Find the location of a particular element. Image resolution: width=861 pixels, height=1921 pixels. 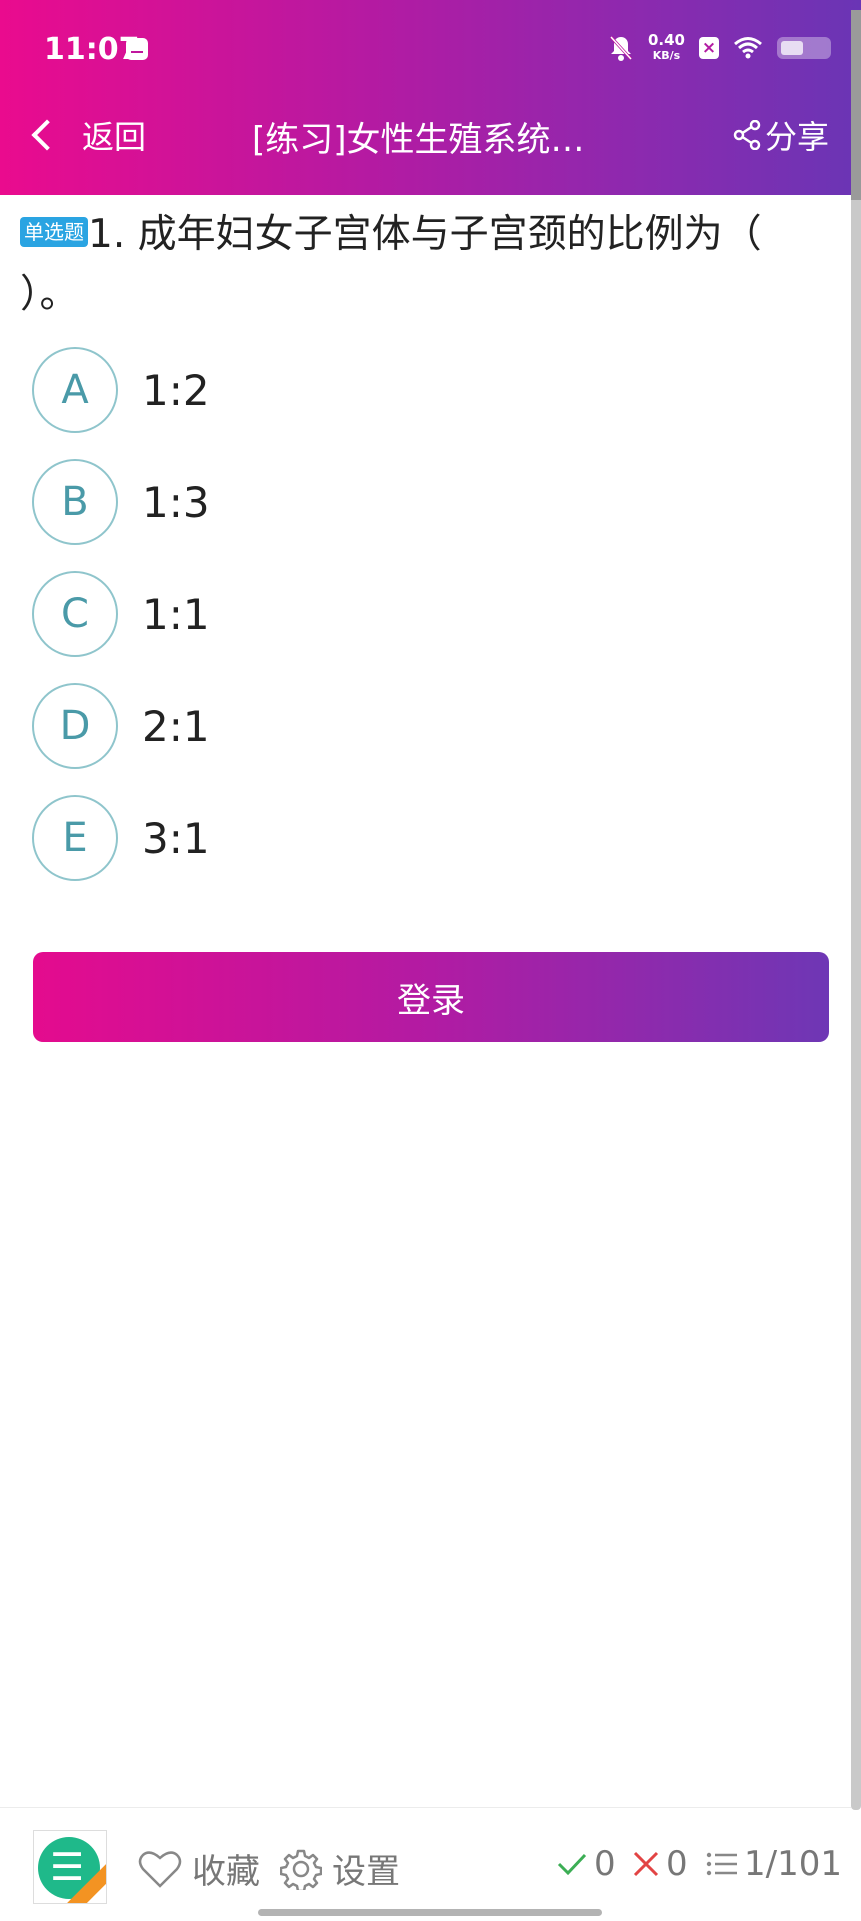

share-icon is located at coordinates (747, 135).